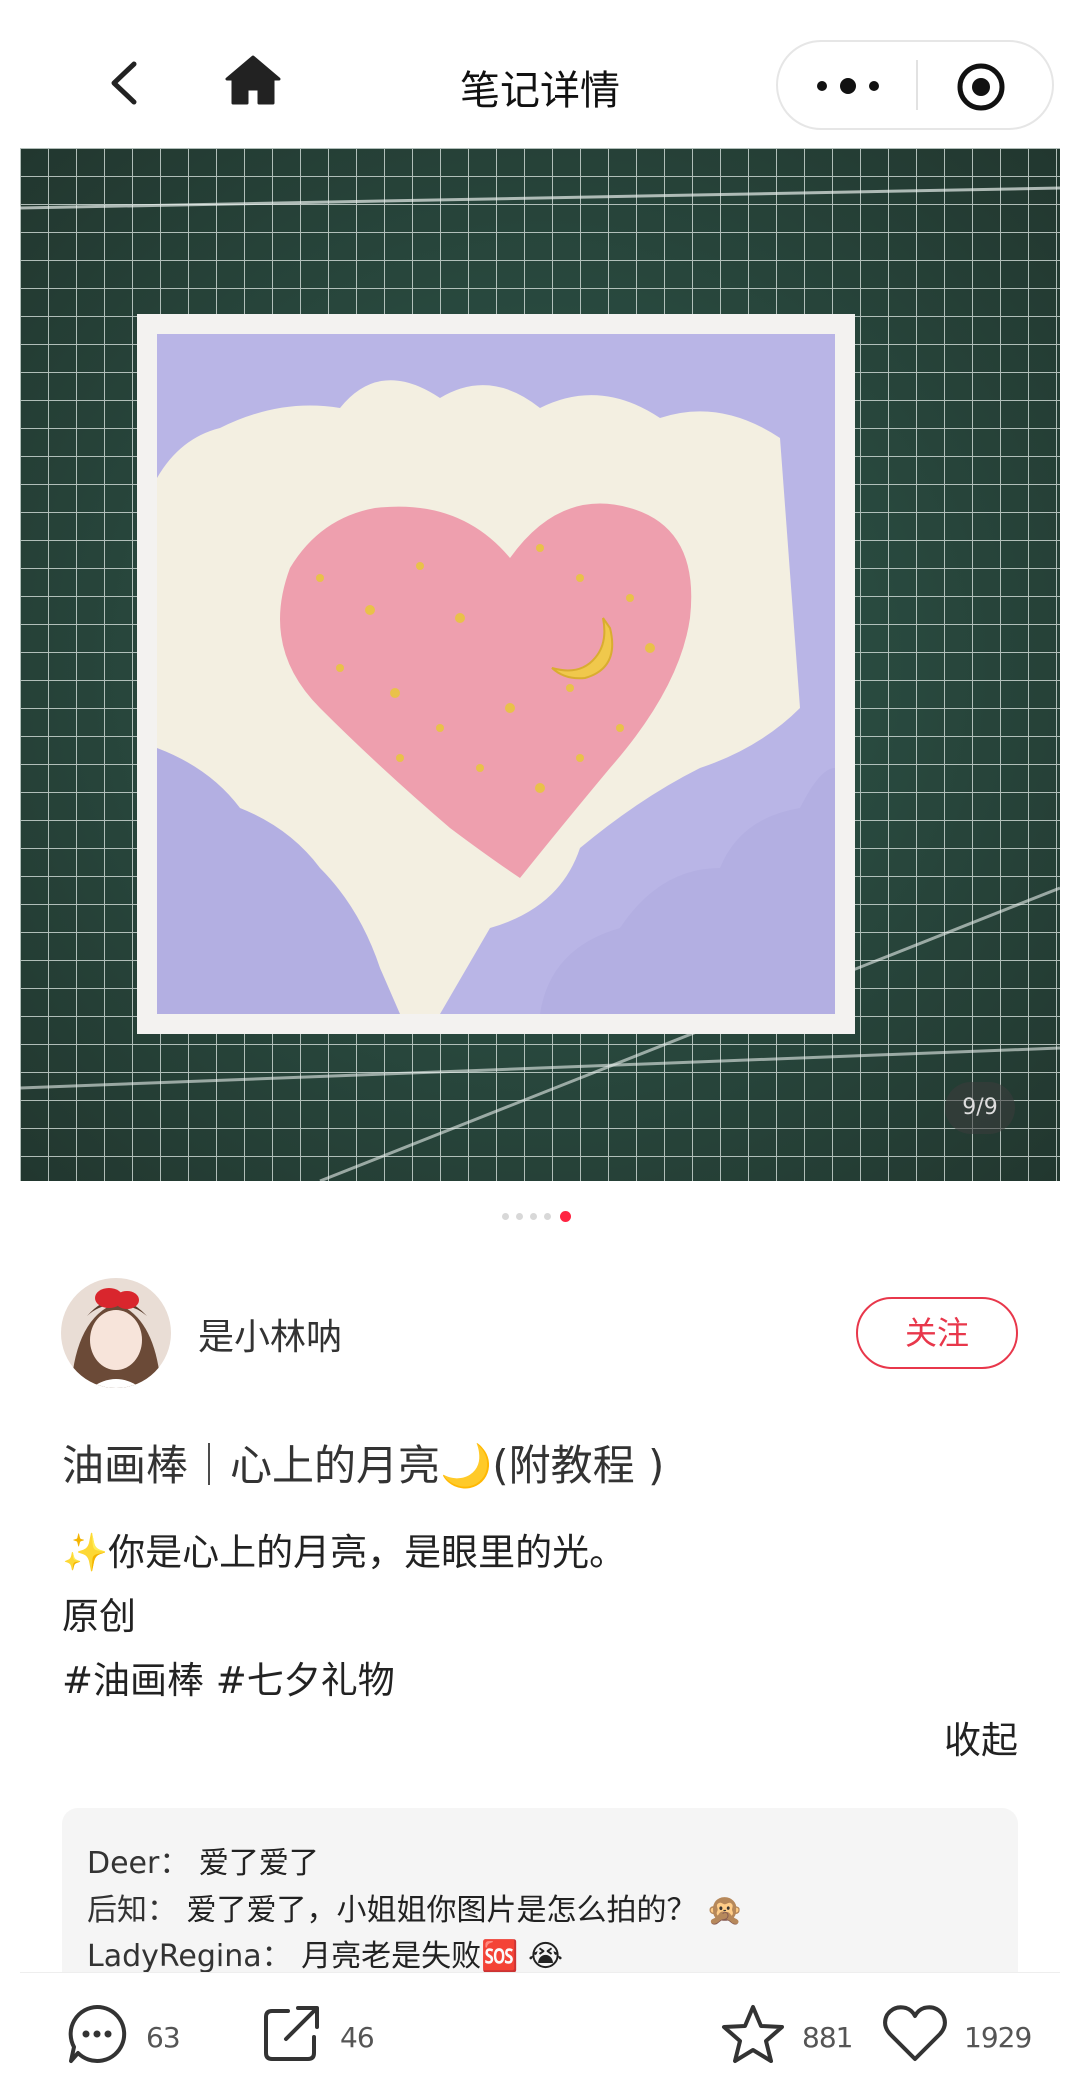 The width and height of the screenshot is (1080, 2095). I want to click on author-name: 是小林呐, so click(270, 1334).